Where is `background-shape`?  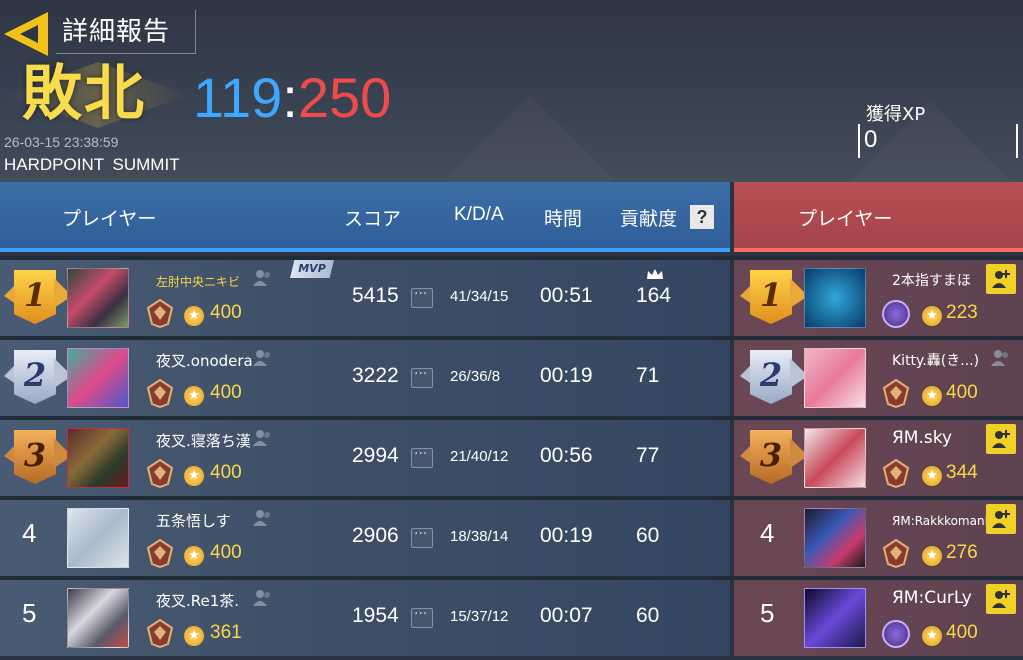
background-shape is located at coordinates (530, 138).